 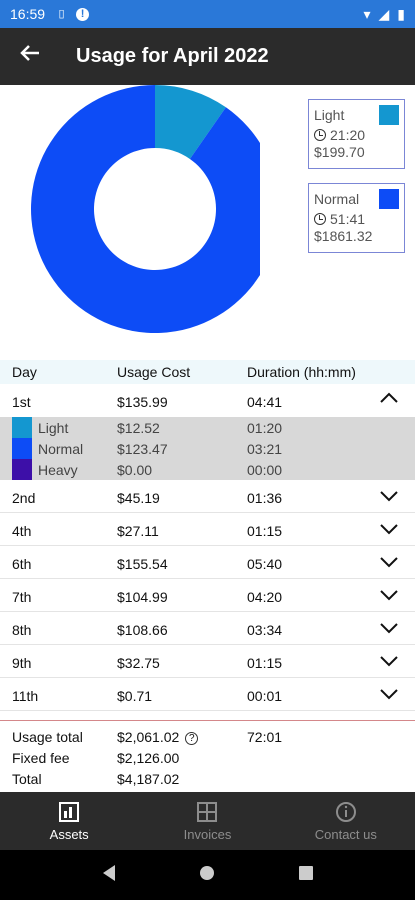 I want to click on breakdown-name: Normal, so click(x=61, y=449).